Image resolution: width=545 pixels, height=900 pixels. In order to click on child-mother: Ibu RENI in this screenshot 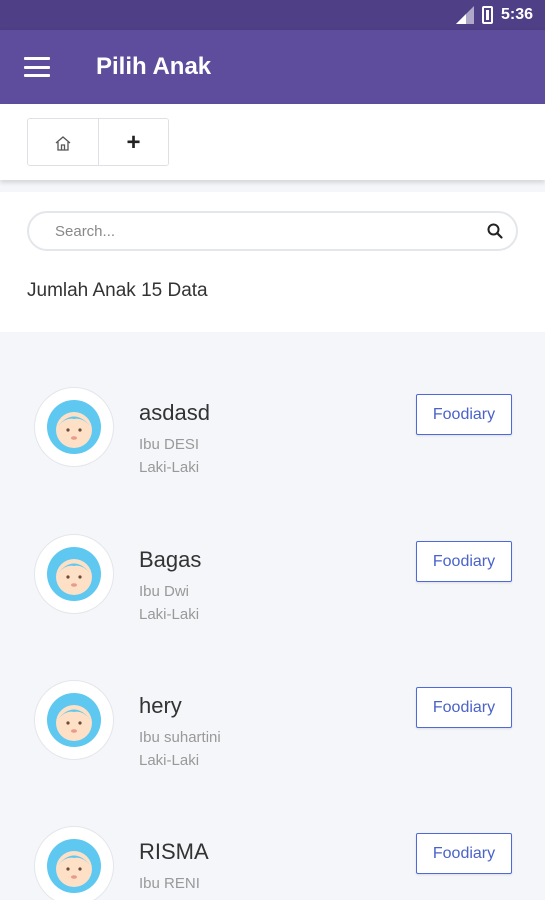, I will do `click(169, 883)`.